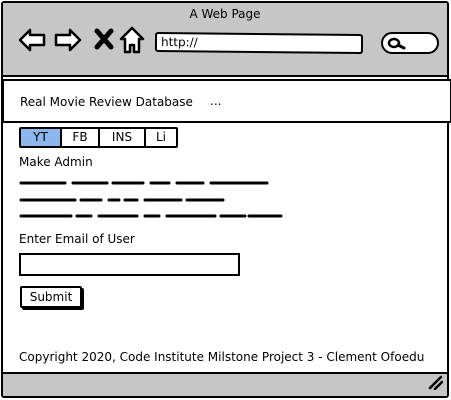 This screenshot has height=400, width=451. Describe the element at coordinates (151, 199) in the screenshot. I see `placeholder-text-scribble` at that location.